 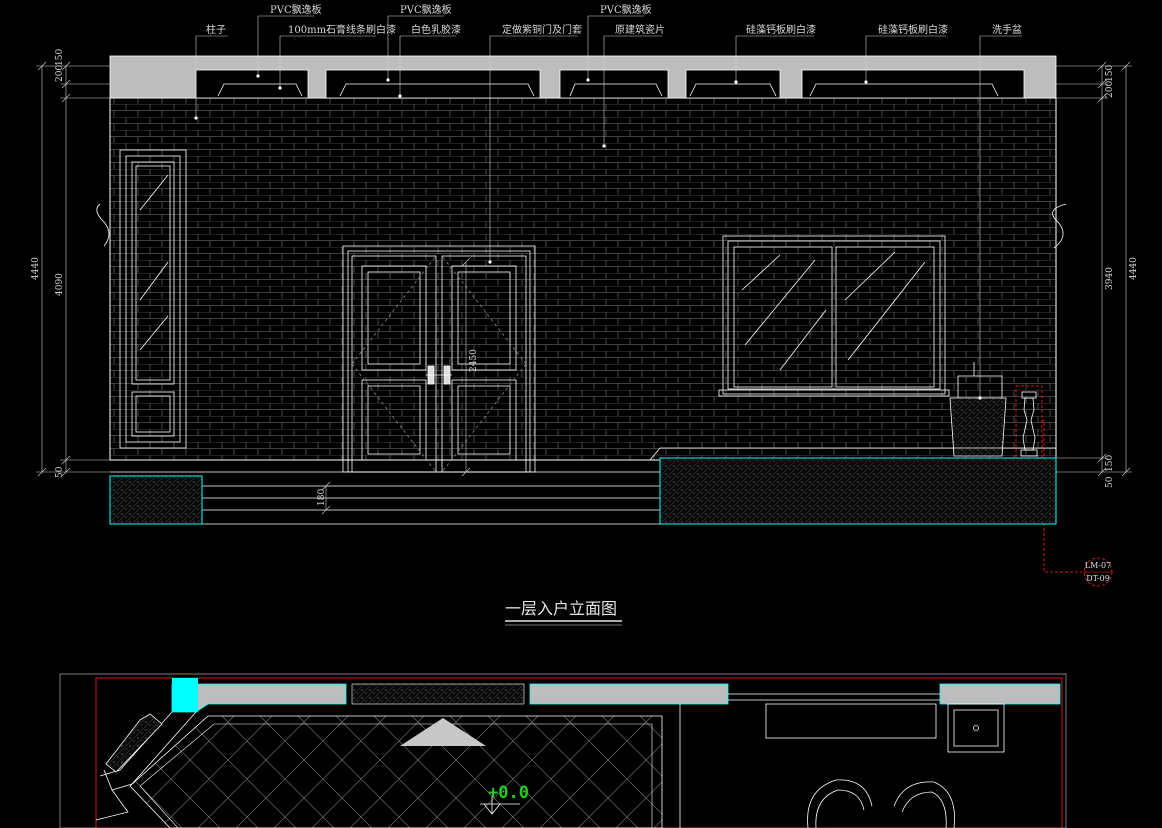 I want to click on detail-ref-top: LM-07, so click(x=1098, y=565).